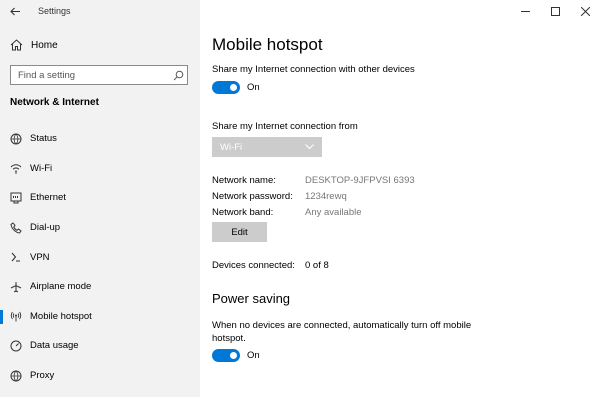 This screenshot has height=397, width=600. I want to click on power-saving-toggle-row: On, so click(236, 355).